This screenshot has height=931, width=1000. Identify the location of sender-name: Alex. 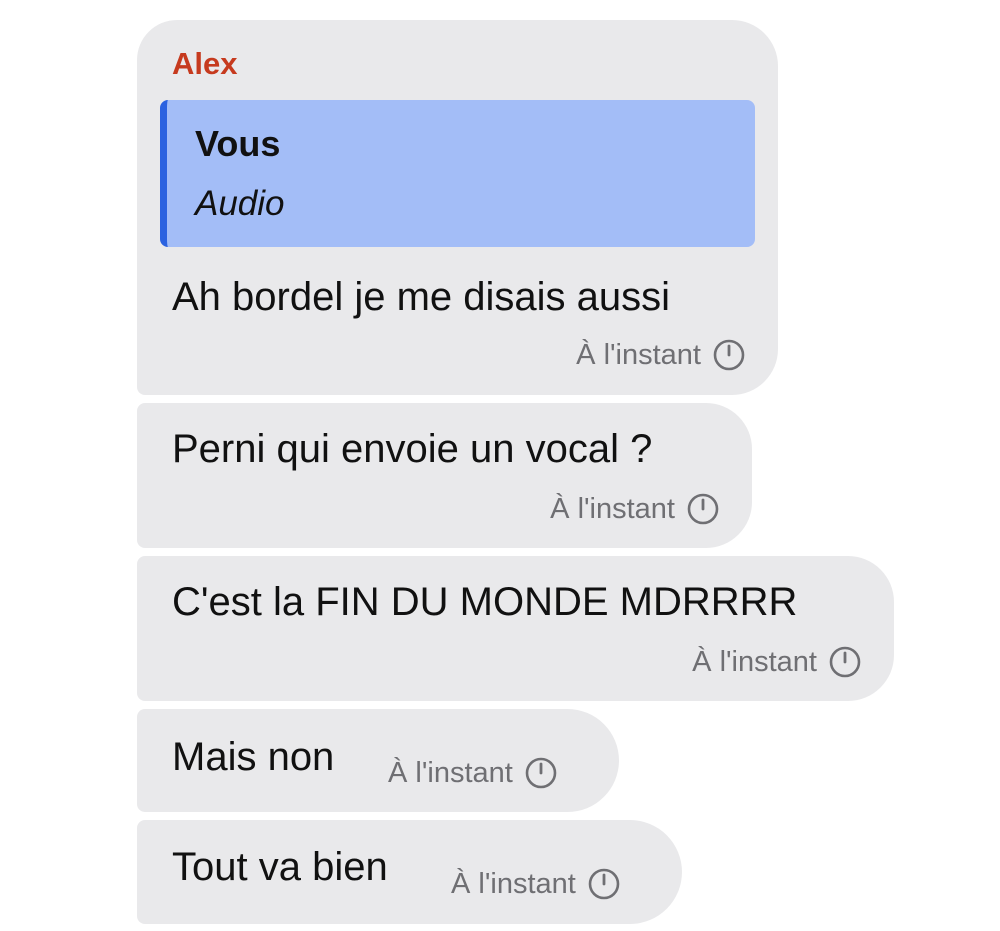
(205, 63).